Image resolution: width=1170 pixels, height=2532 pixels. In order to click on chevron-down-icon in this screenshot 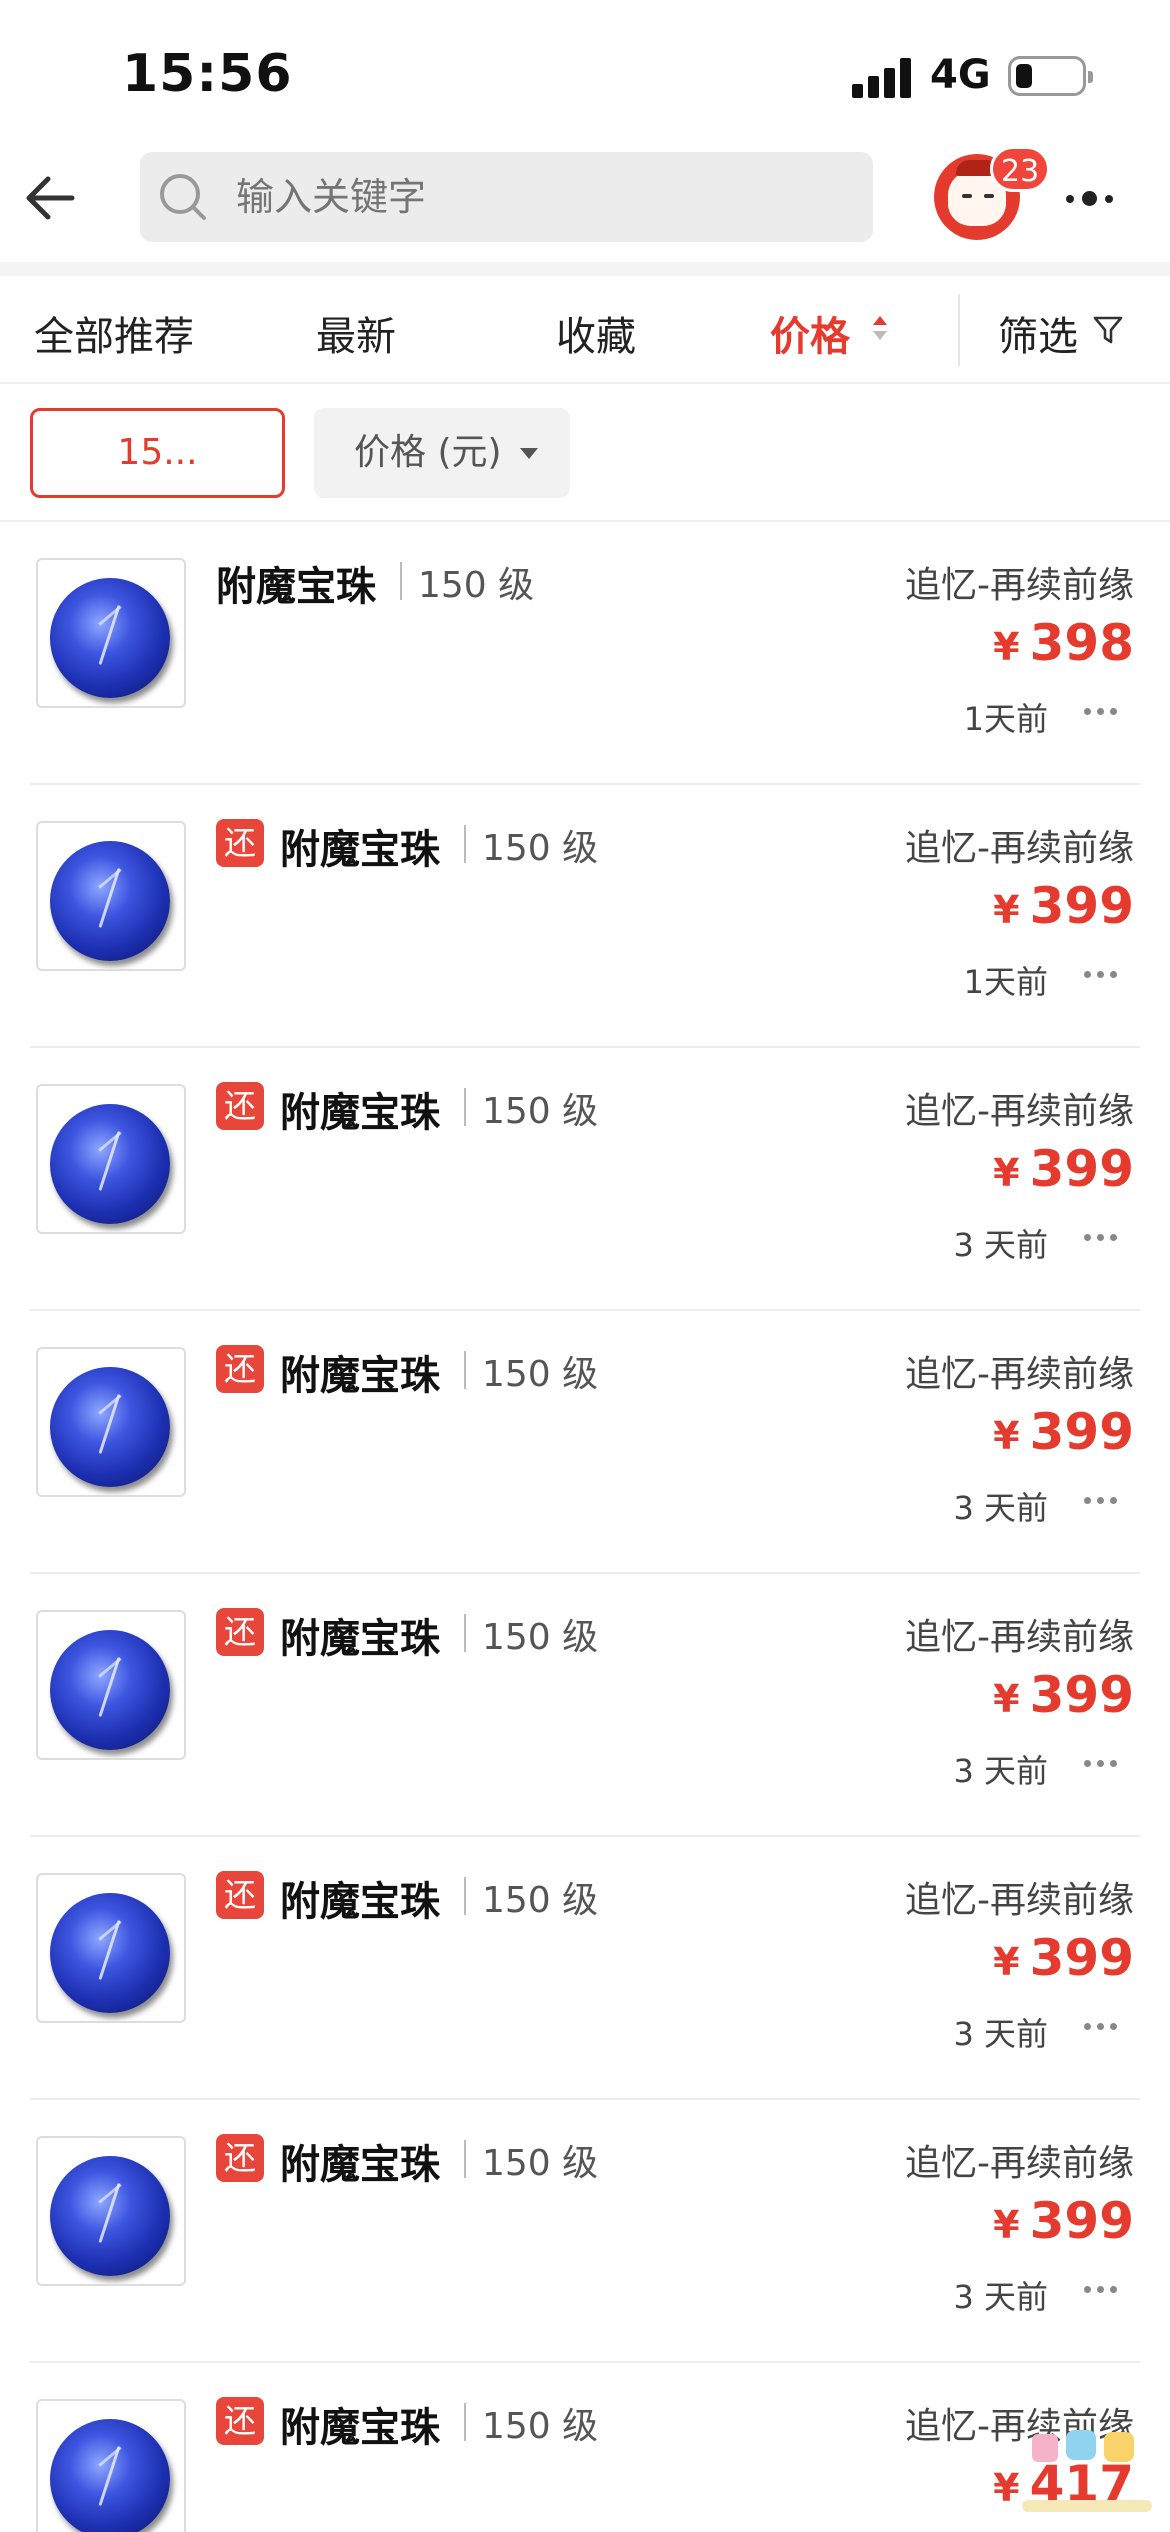, I will do `click(529, 453)`.